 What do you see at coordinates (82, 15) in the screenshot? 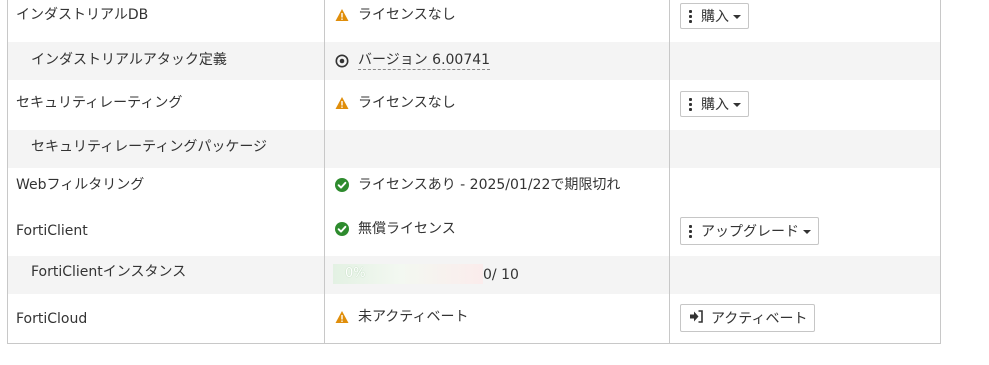
I see `row-name: インダストリアルDB` at bounding box center [82, 15].